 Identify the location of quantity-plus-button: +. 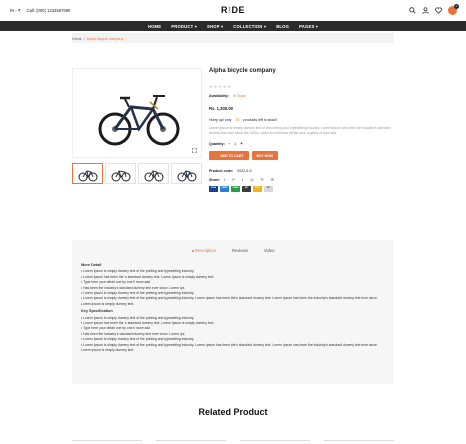
(241, 143).